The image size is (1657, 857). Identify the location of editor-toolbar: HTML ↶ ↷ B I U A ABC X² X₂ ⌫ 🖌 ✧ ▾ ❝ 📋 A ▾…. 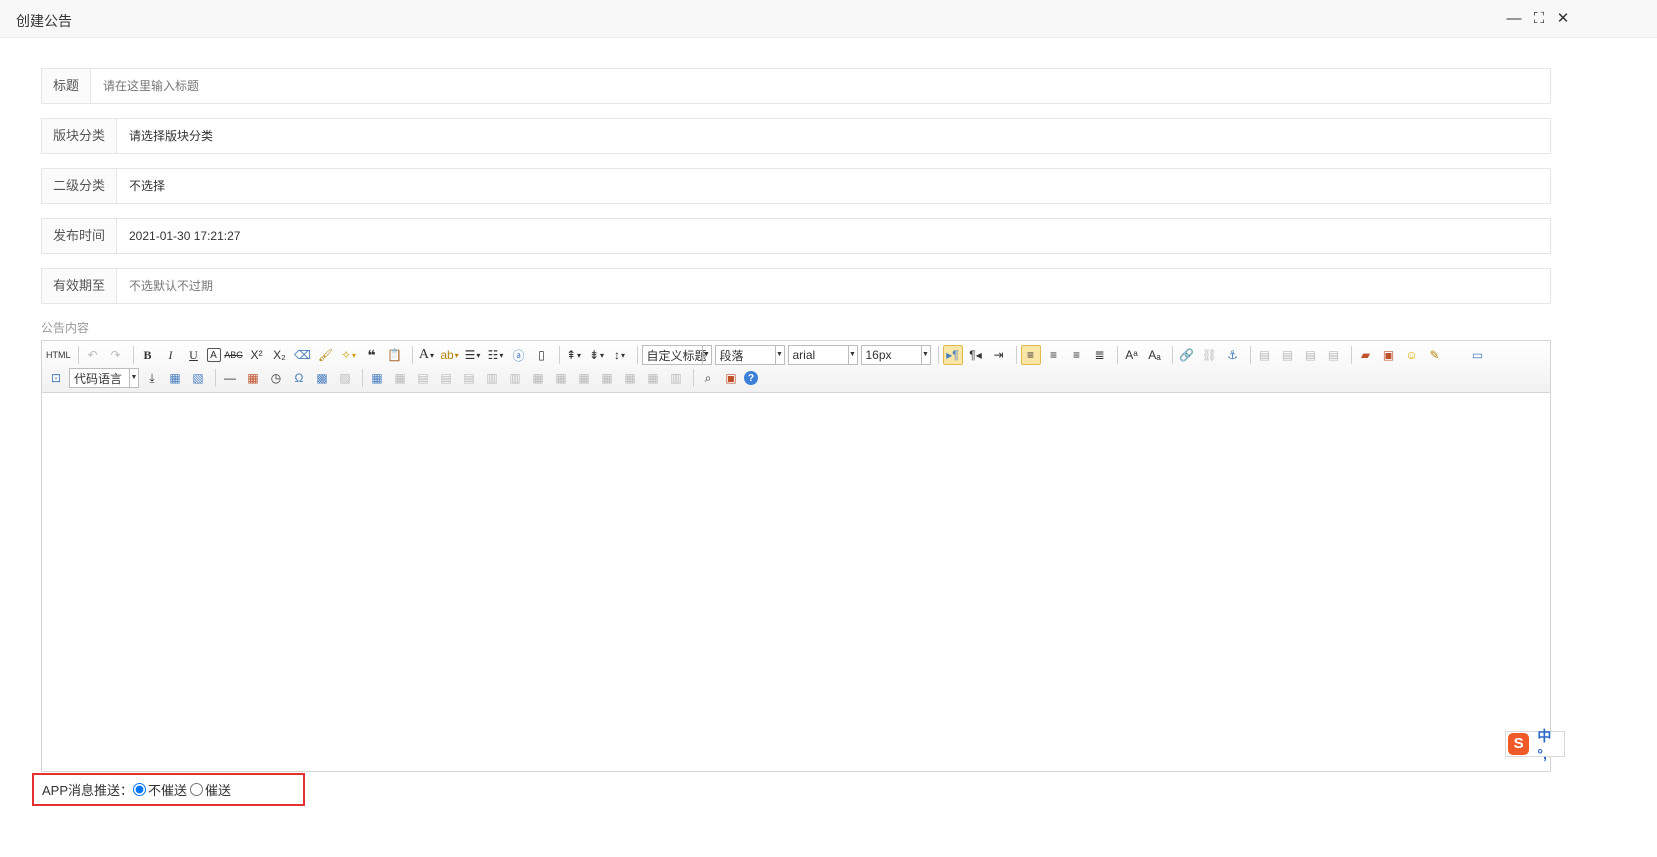
(796, 367).